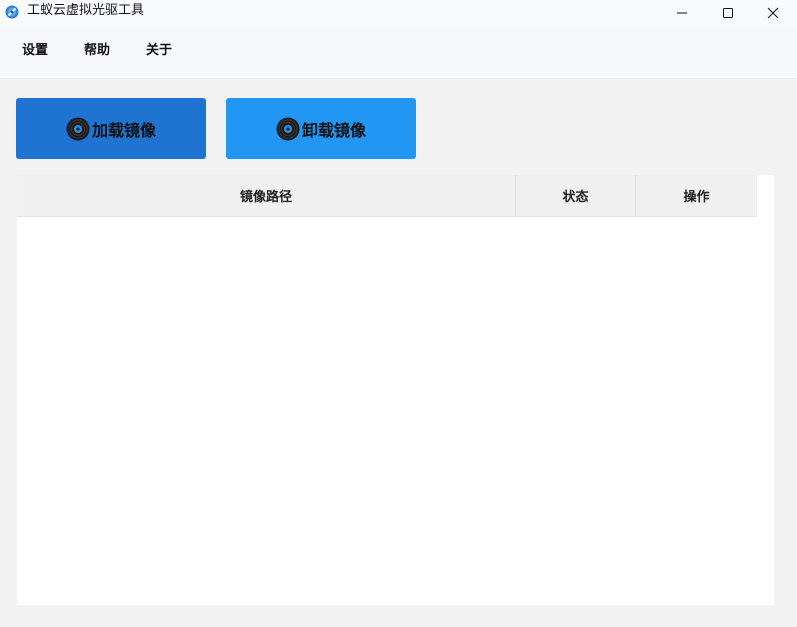  I want to click on table-header: 镜像路径 状态 操作, so click(387, 196).